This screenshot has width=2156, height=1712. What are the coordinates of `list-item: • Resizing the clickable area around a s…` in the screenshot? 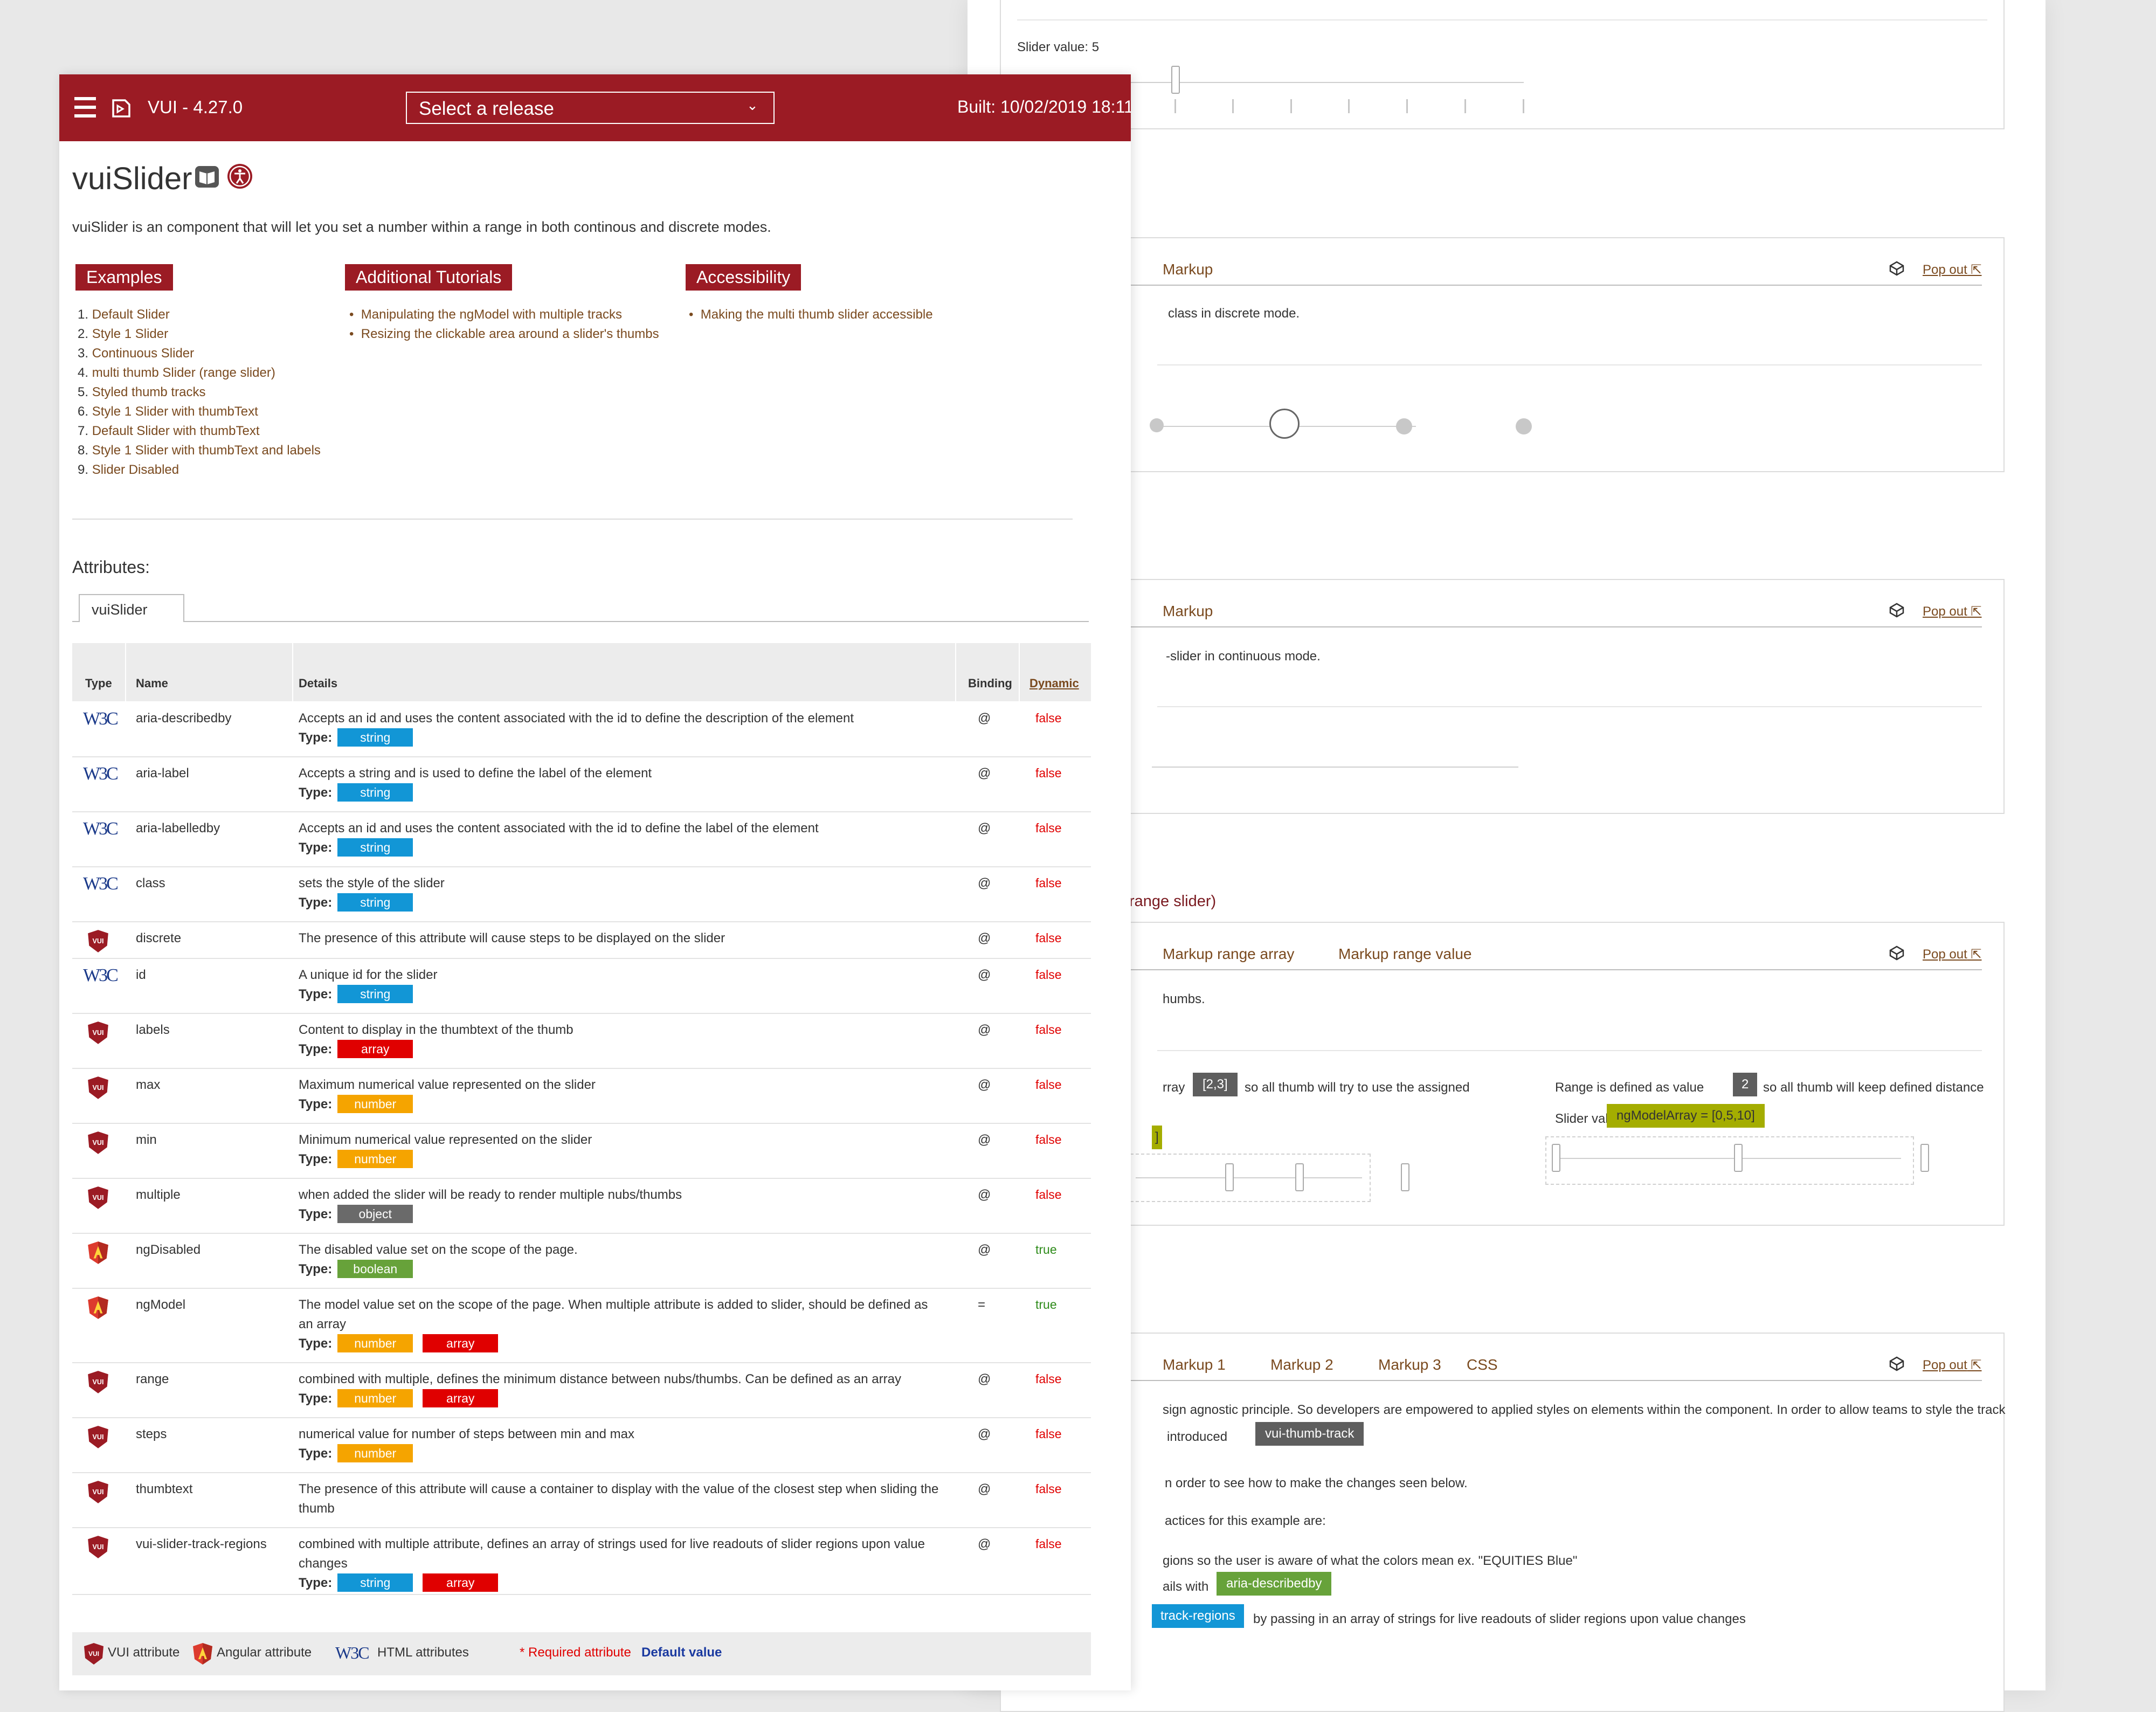 It's located at (504, 334).